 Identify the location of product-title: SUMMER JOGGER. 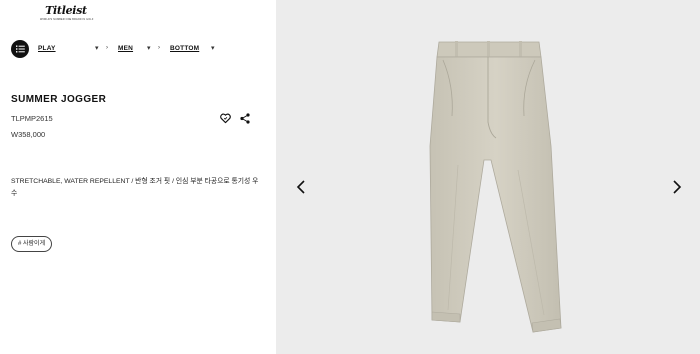
(59, 99).